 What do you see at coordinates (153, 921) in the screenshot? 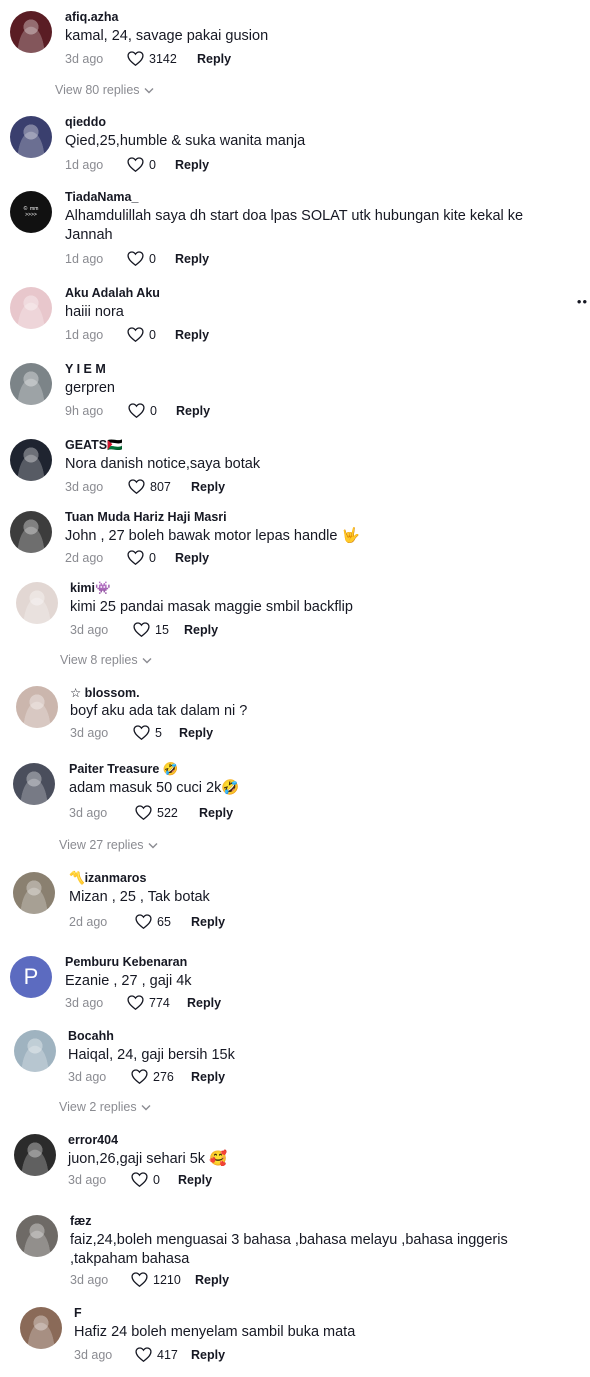
I see `like-button: 65` at bounding box center [153, 921].